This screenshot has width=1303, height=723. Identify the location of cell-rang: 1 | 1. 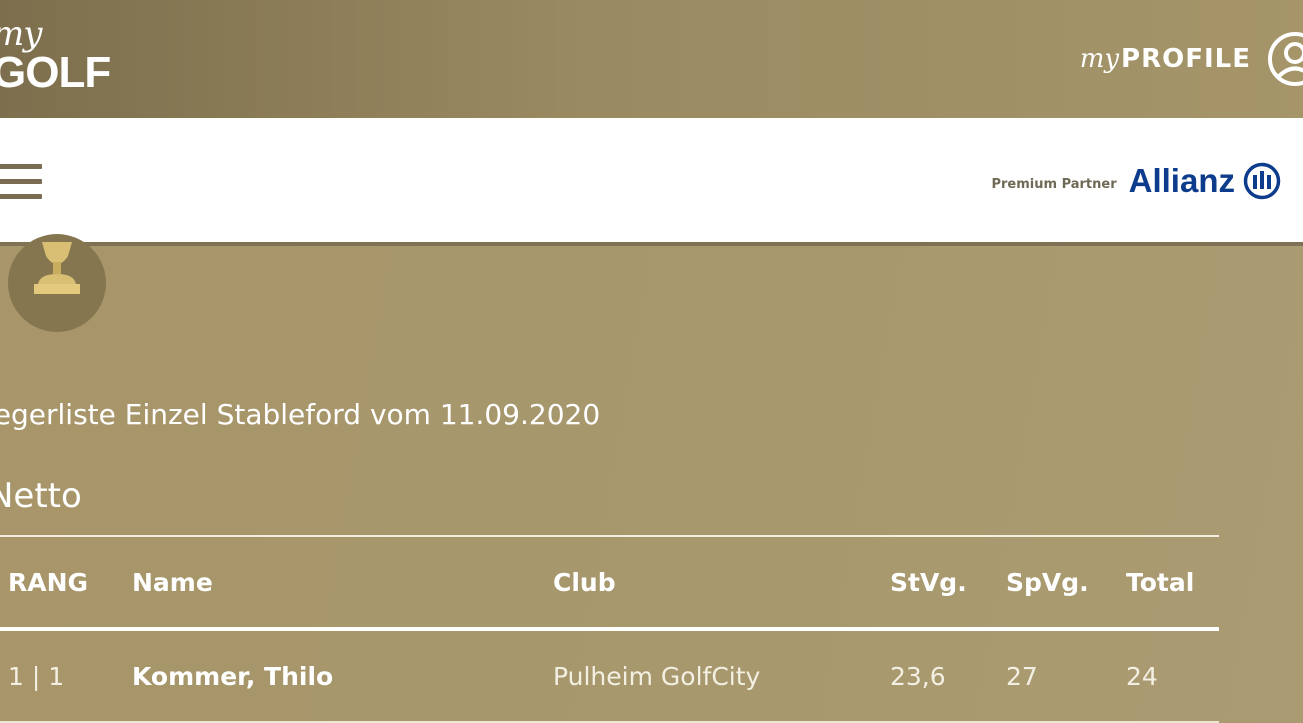
(36, 676).